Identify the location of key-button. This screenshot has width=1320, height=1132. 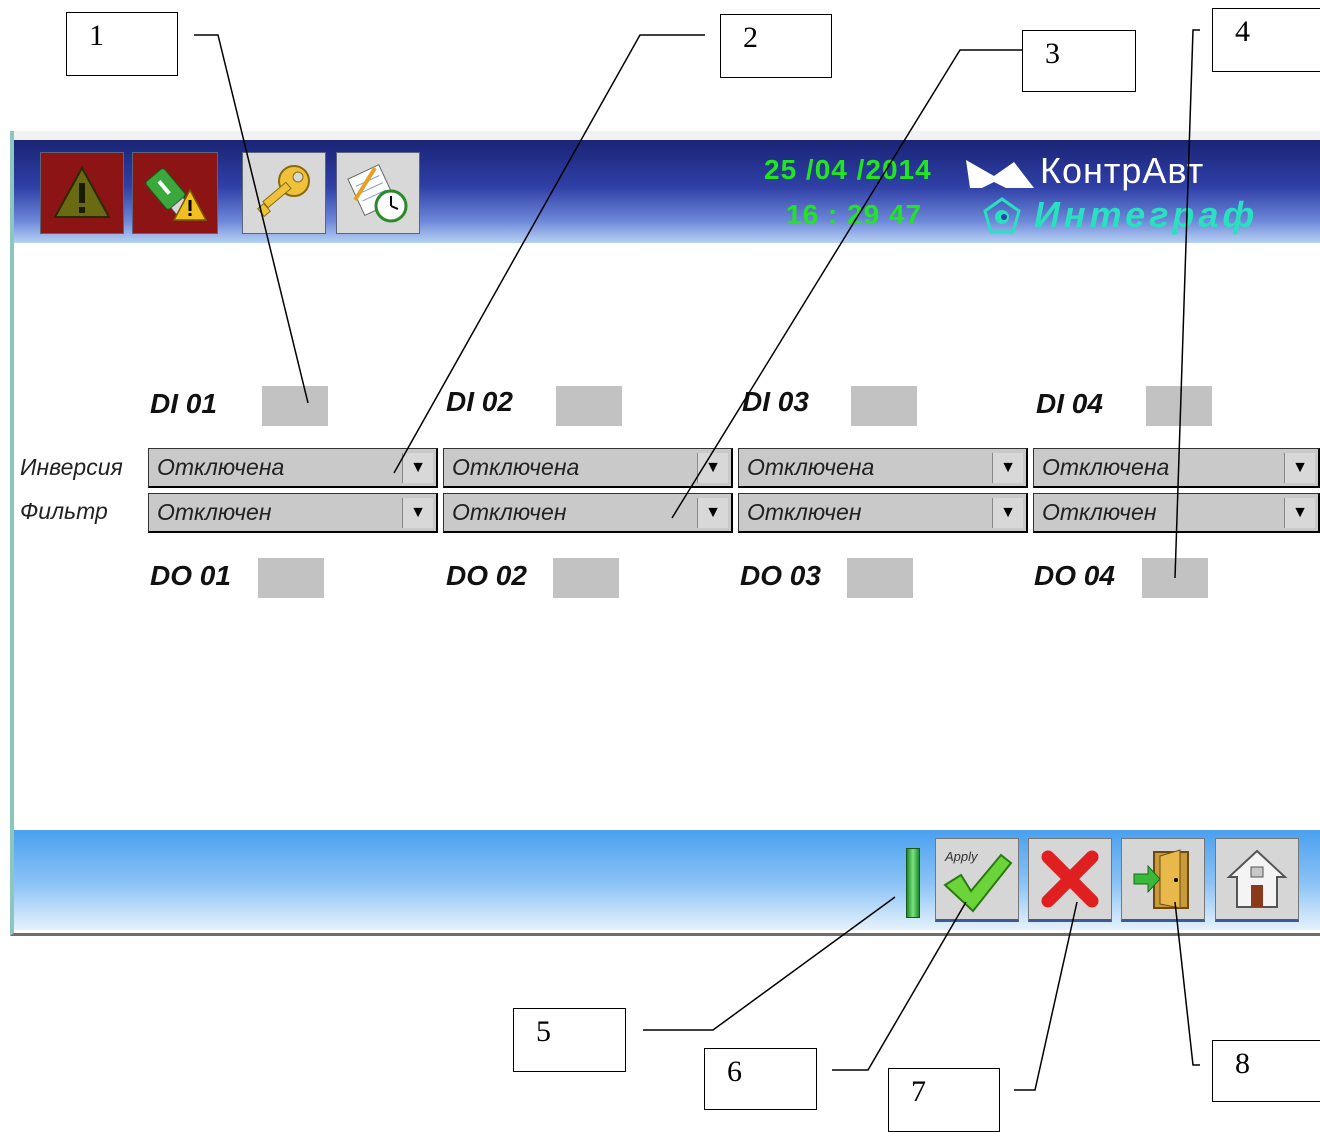
(284, 193).